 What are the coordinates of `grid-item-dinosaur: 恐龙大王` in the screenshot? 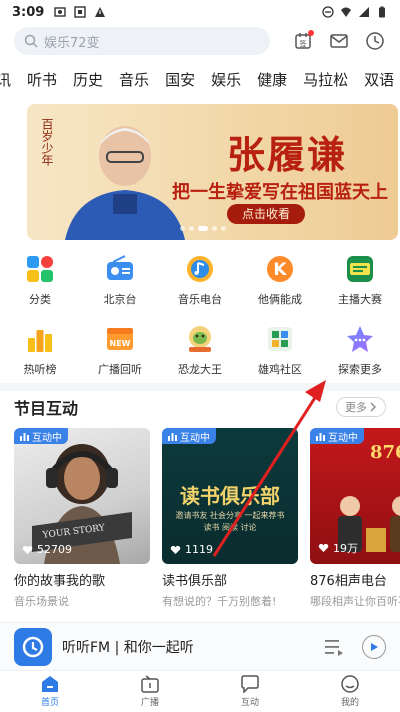 It's located at (200, 349).